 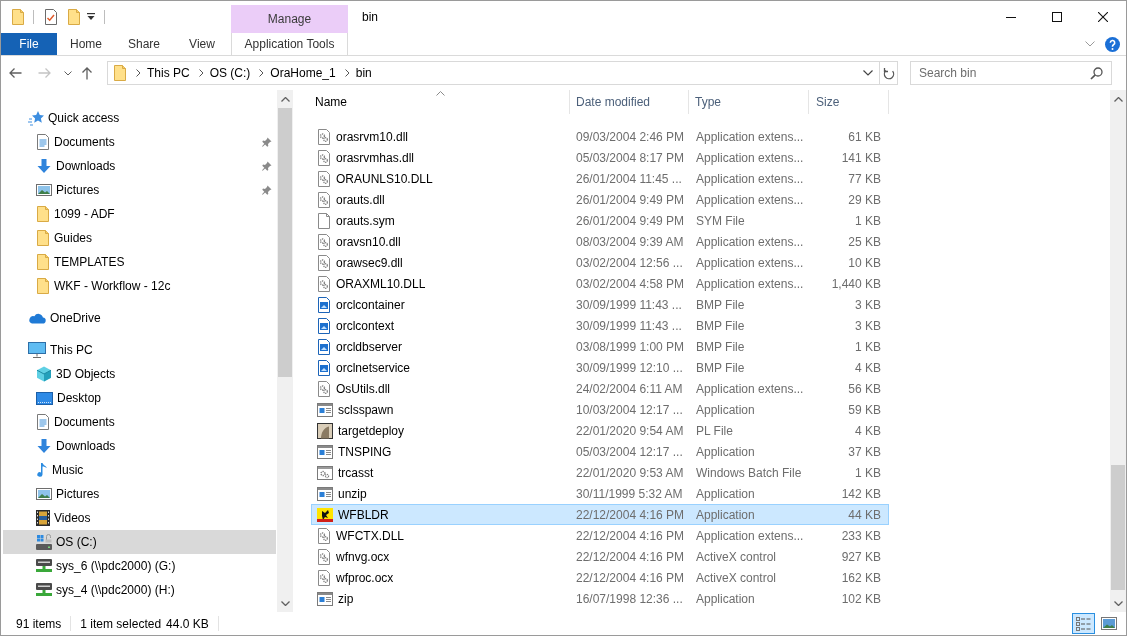 I want to click on file-row: oravsn10.dll 08/03/2004 9:39 AM Application extens... 25 KB, so click(x=600, y=241).